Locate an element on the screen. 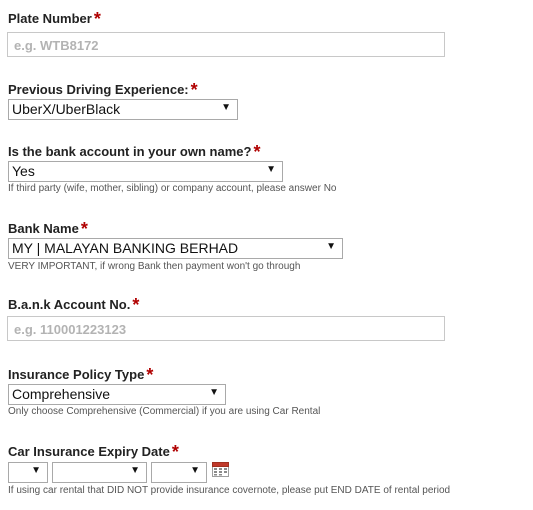 This screenshot has width=533, height=510. driving-experience-value: UberX/UberBlack is located at coordinates (66, 109).